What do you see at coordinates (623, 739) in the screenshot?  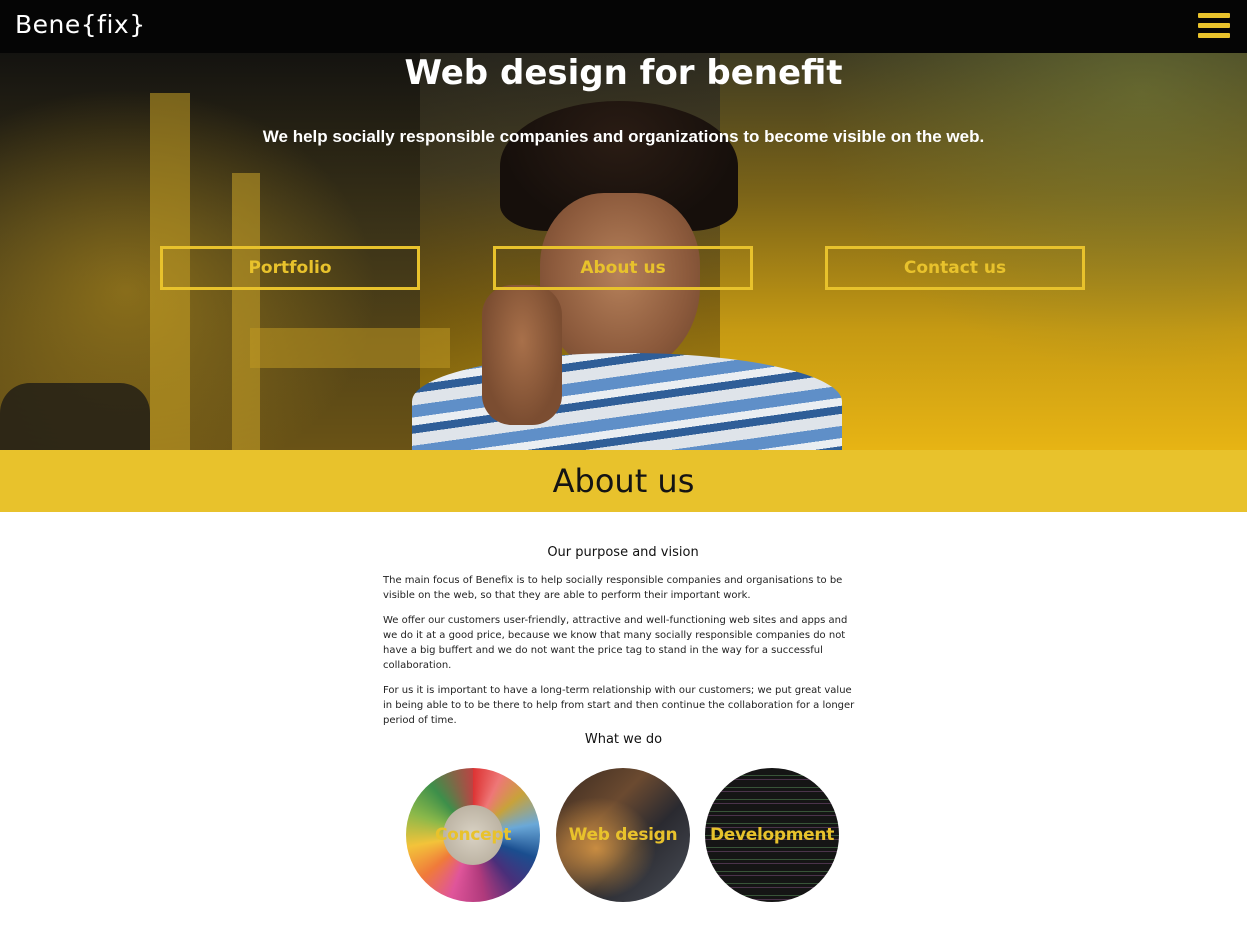 I see `what-we-do-title: What we do` at bounding box center [623, 739].